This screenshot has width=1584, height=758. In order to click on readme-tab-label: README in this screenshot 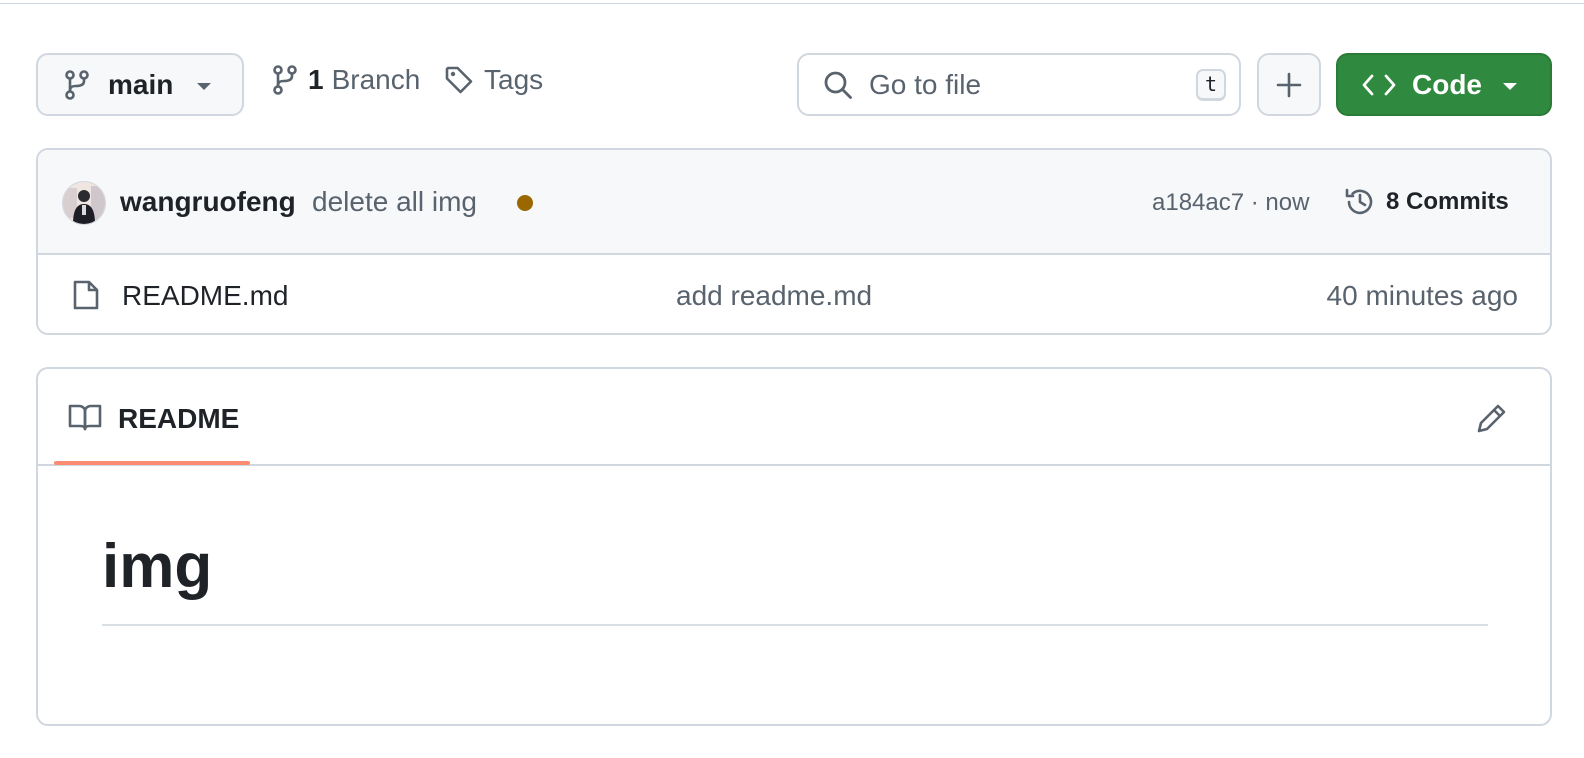, I will do `click(179, 418)`.